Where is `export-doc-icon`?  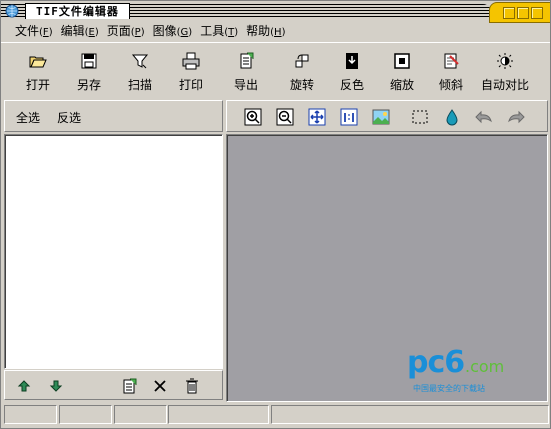
export-doc-icon is located at coordinates (247, 60).